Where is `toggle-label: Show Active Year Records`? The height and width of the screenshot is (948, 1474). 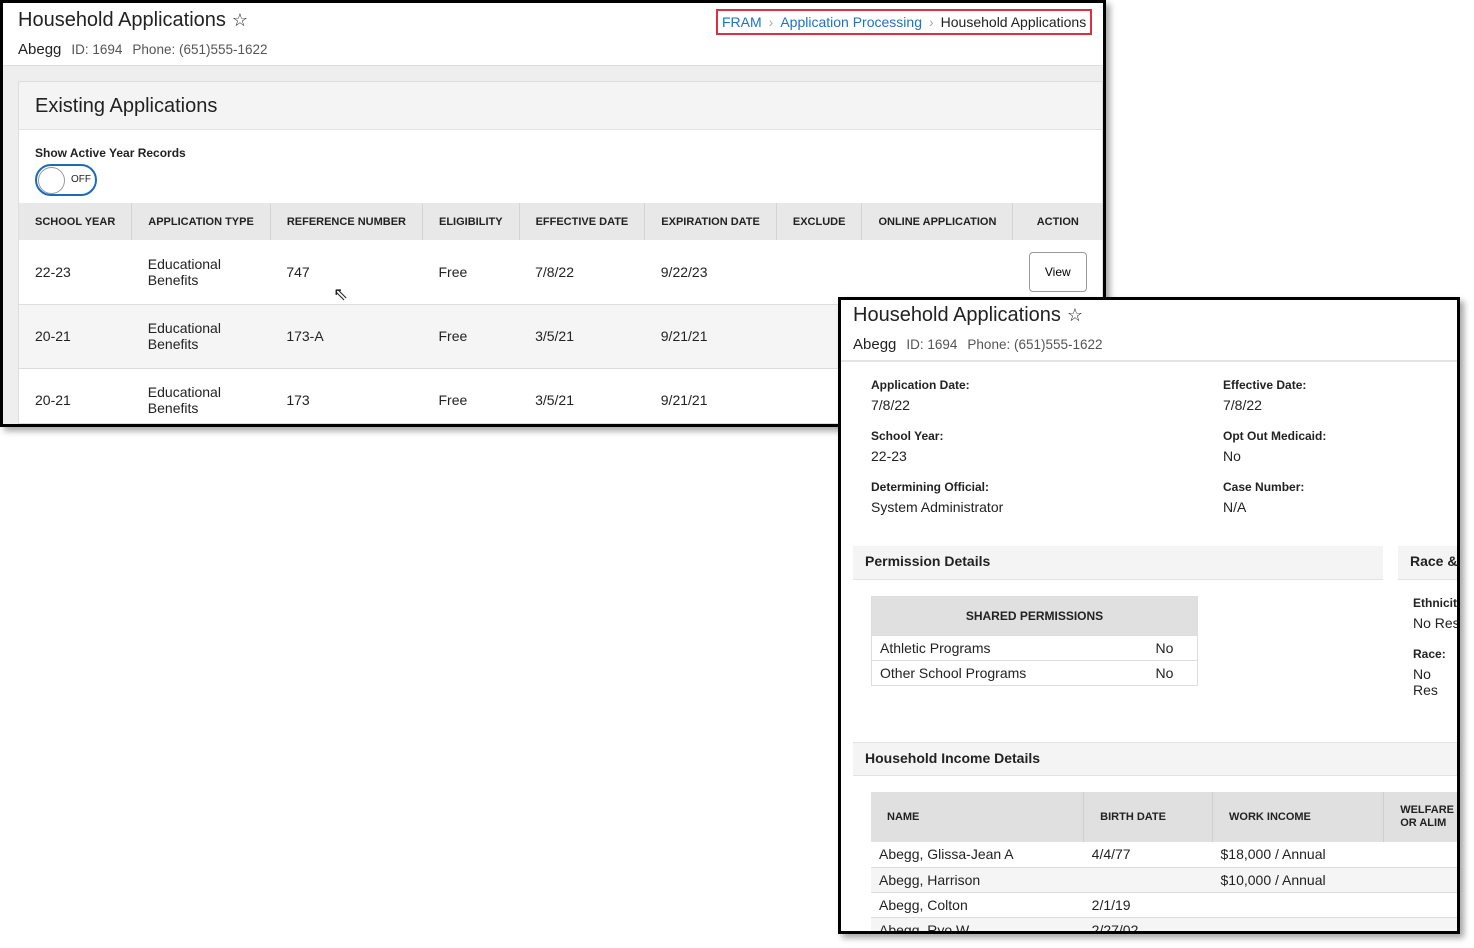 toggle-label: Show Active Year Records is located at coordinates (110, 153).